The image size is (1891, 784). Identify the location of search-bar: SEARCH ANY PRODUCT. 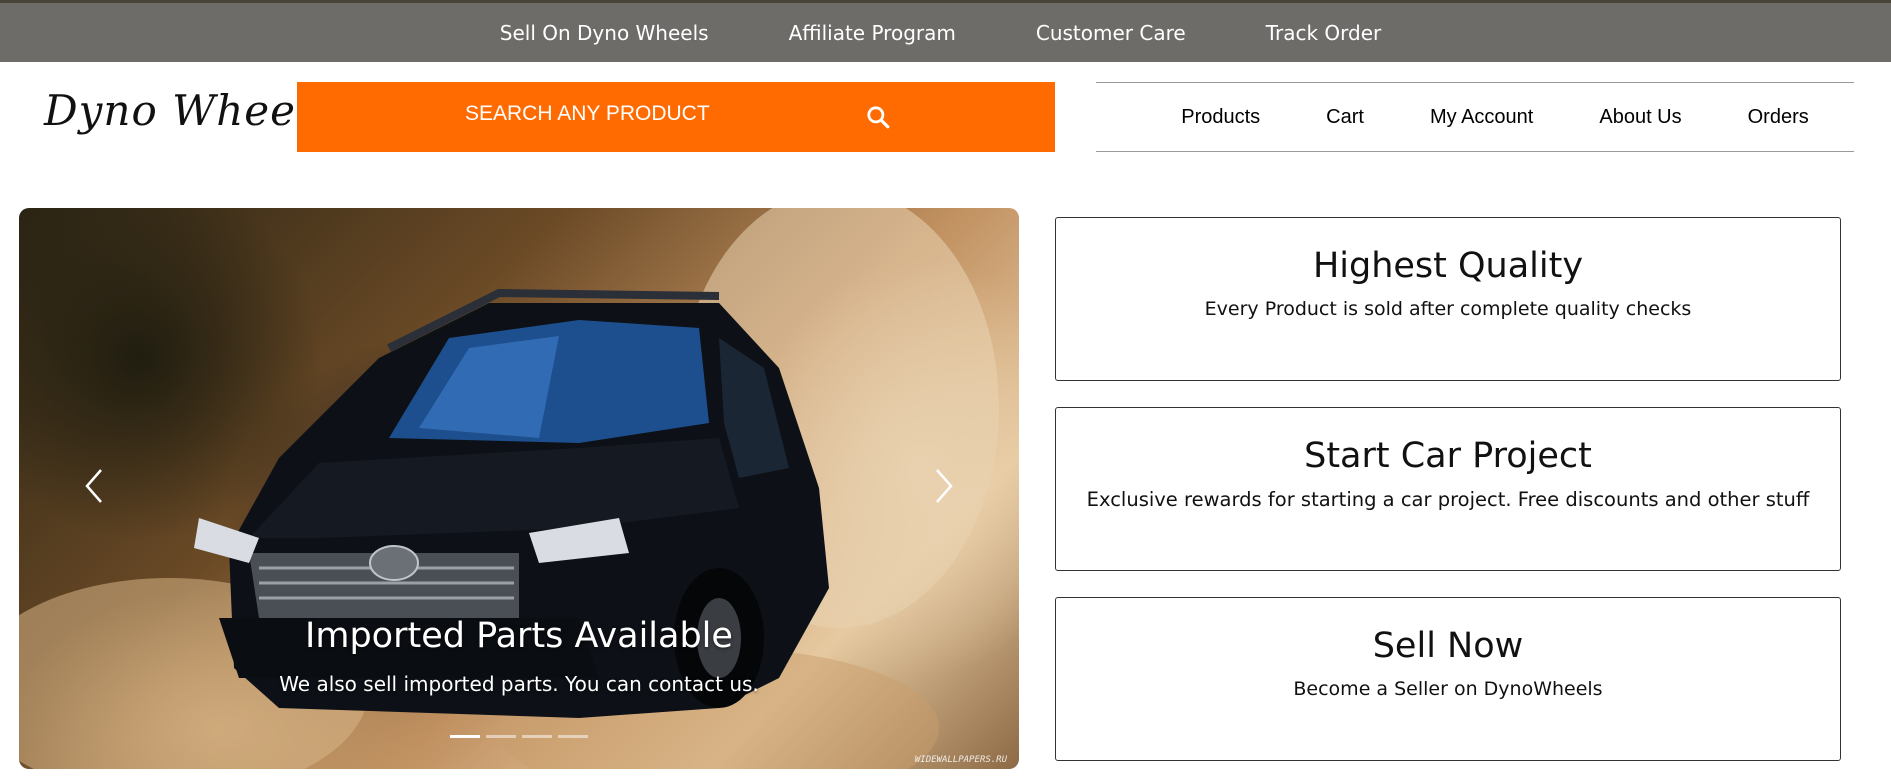
(676, 117).